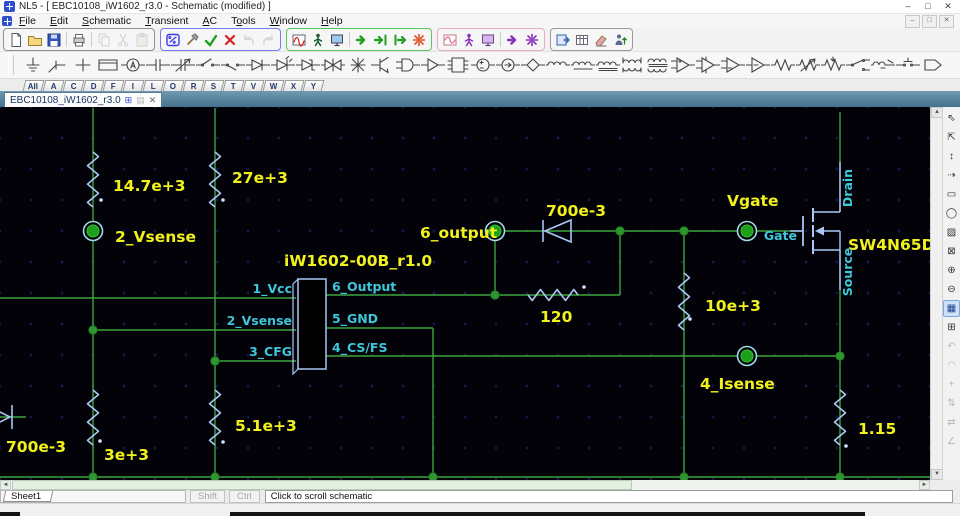  I want to click on led-component-icon, so click(283, 65).